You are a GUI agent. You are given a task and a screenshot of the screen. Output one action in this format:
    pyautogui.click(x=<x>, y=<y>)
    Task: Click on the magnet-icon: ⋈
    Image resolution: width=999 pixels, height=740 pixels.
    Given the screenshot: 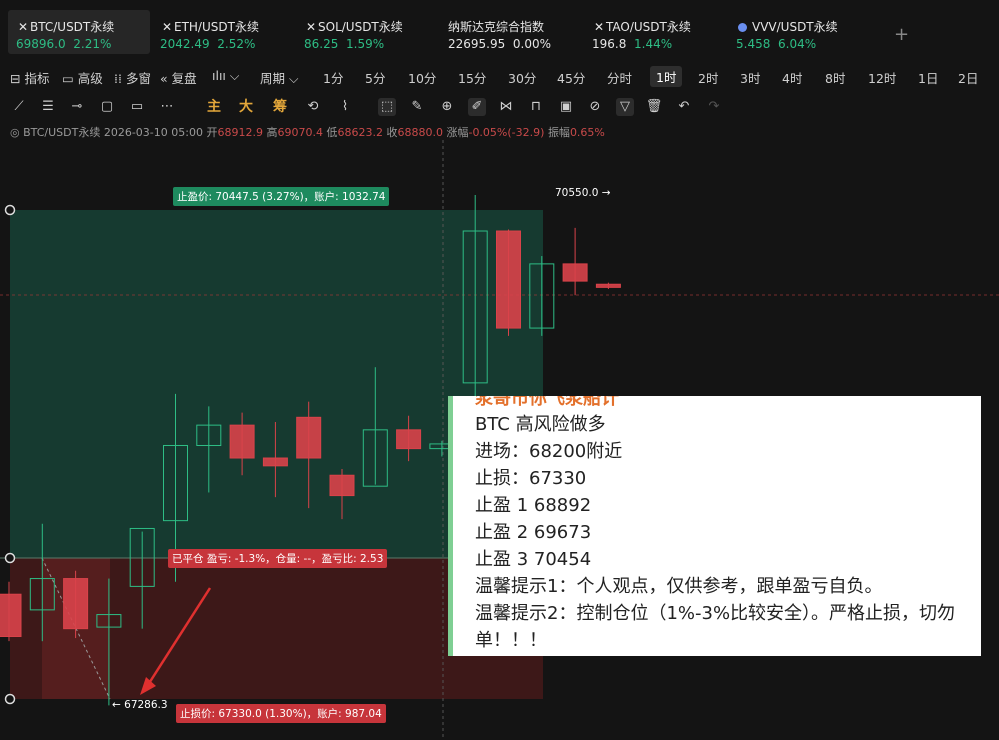 What is the action you would take?
    pyautogui.click(x=506, y=107)
    